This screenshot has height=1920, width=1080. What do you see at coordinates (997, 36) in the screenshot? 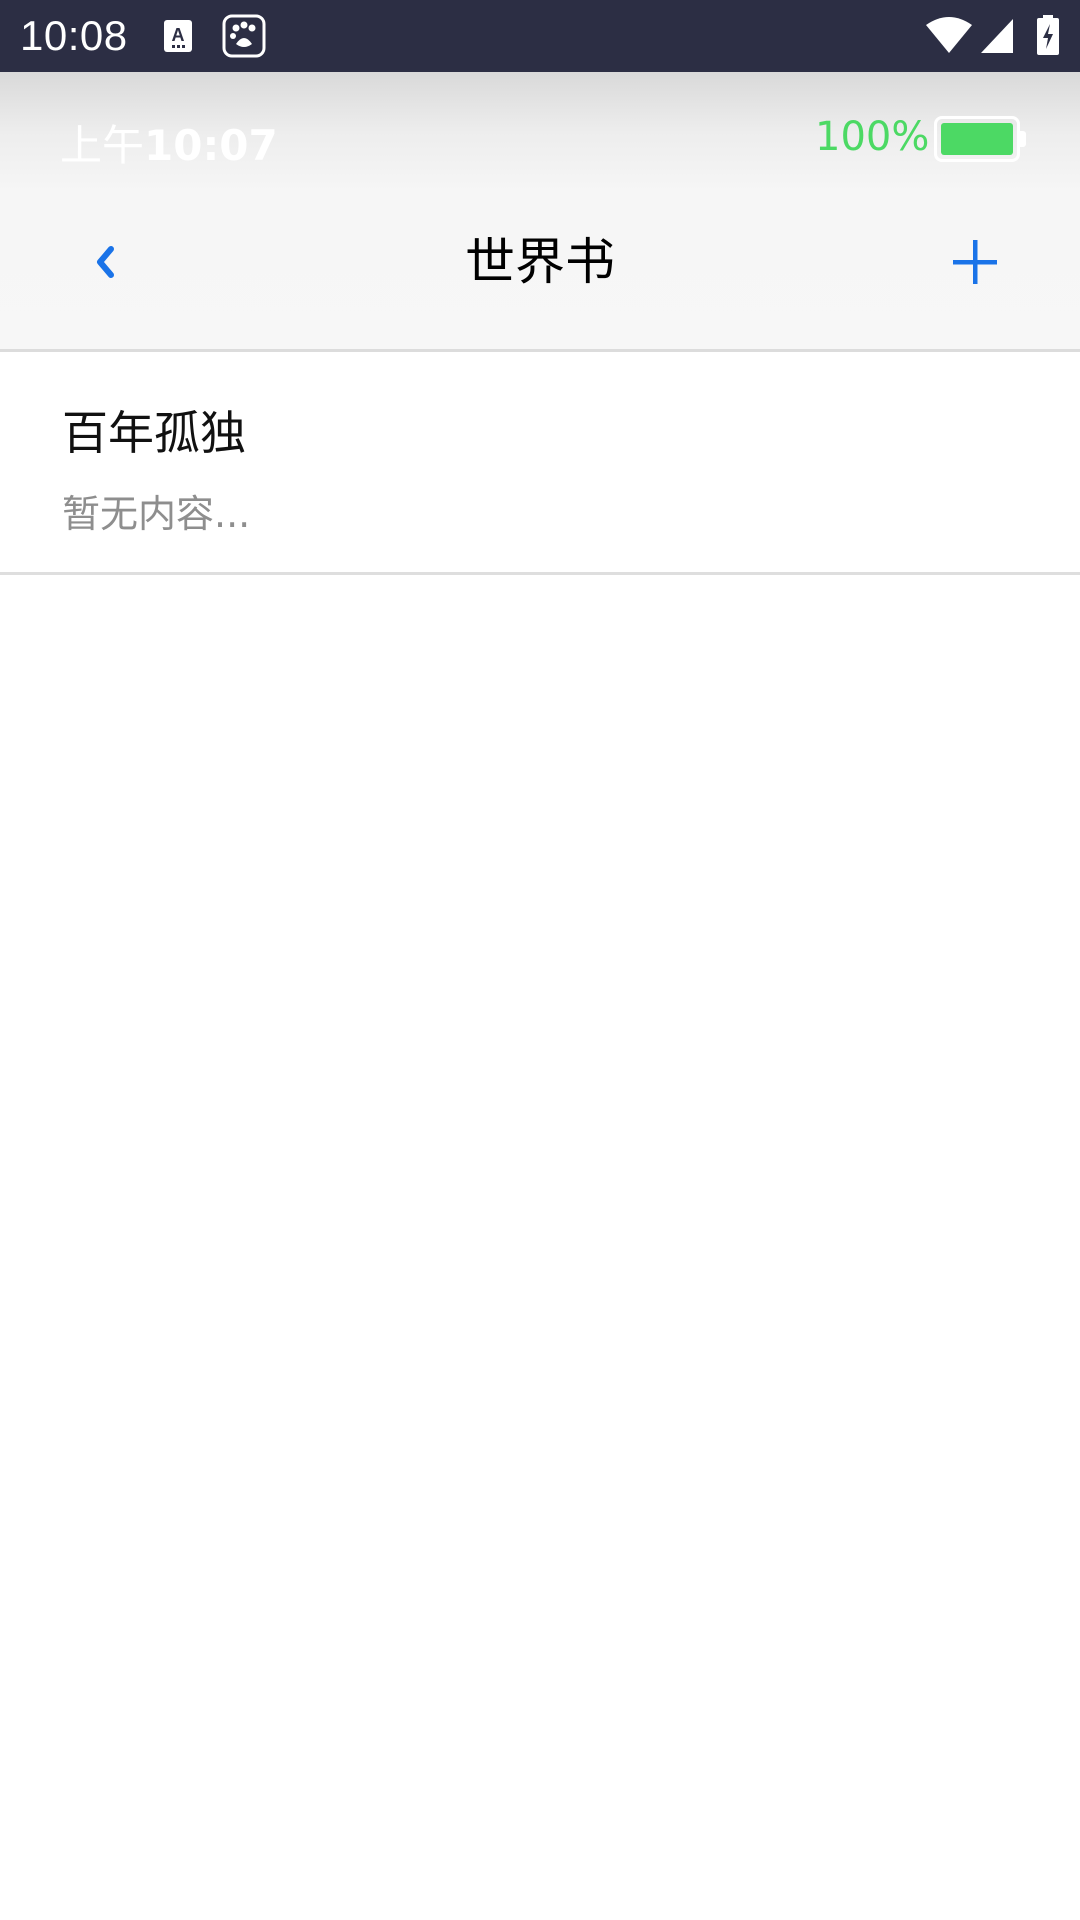
I see `cell-signal-icon` at bounding box center [997, 36].